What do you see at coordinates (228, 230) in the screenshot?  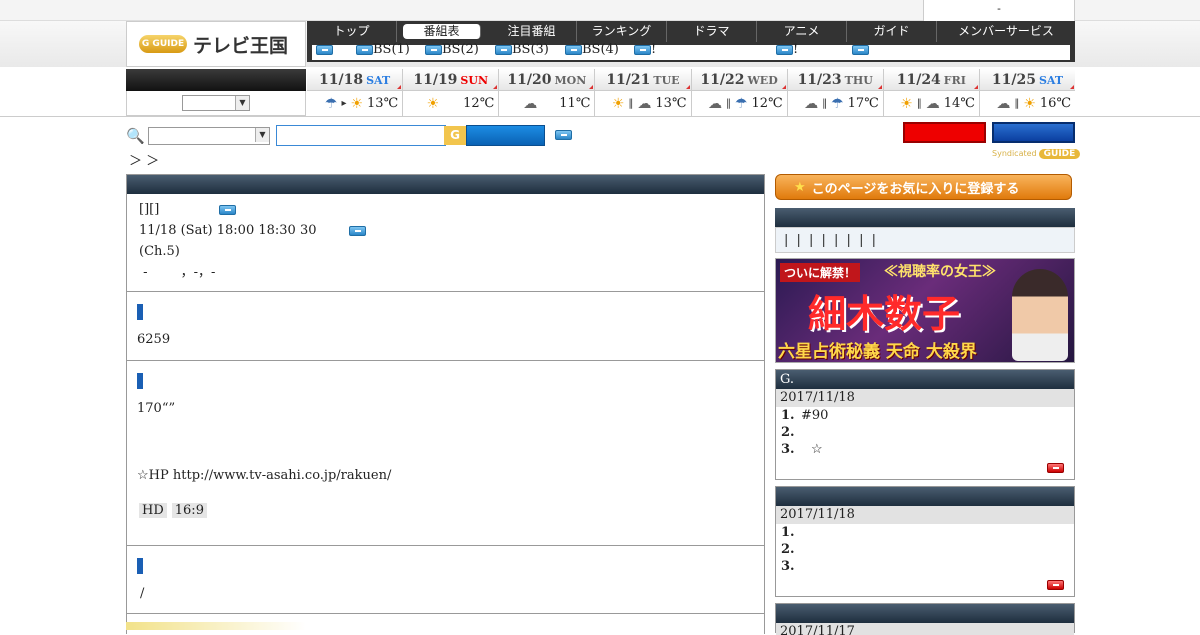 I see `program-time: 11/18 (Sat) 18:00 18:30 30` at bounding box center [228, 230].